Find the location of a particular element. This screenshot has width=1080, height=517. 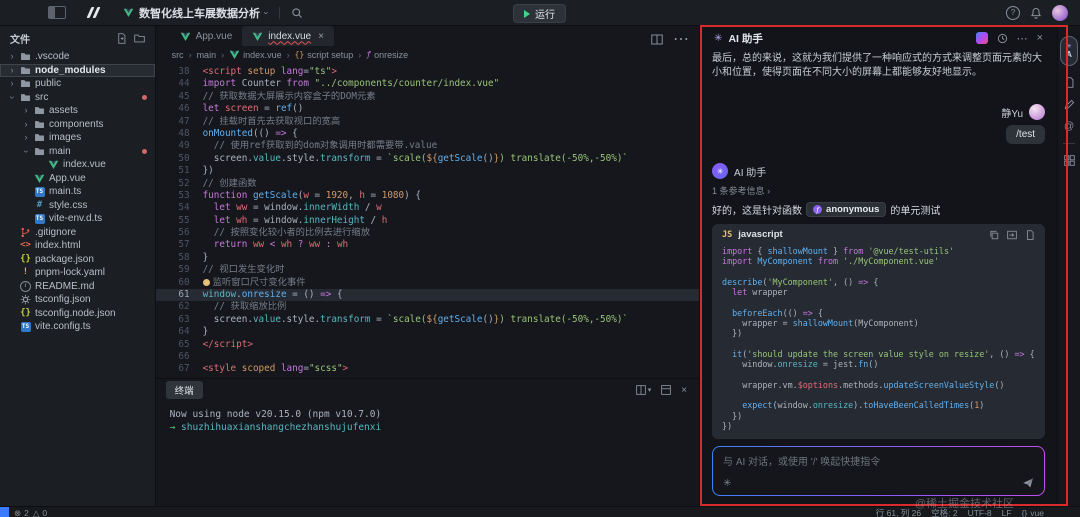

bell-icon is located at coordinates (1036, 13).